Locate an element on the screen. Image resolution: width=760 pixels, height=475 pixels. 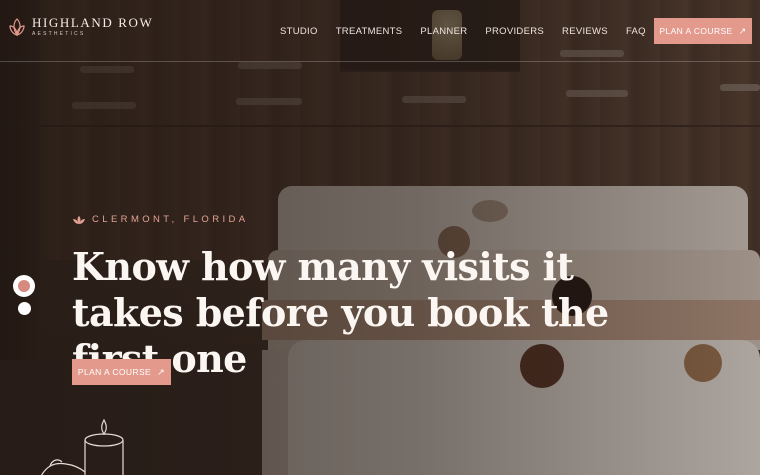
nav-item-treatments: TREATMENTS is located at coordinates (369, 31).